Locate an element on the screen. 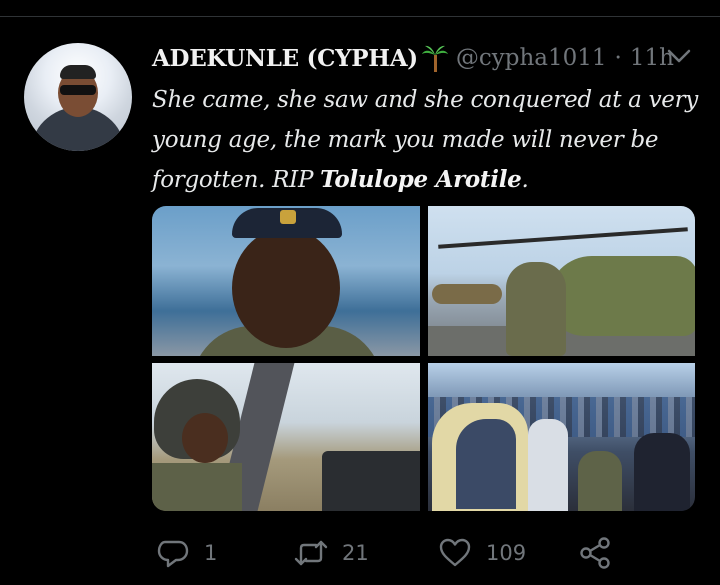 This screenshot has width=720, height=585. share-button is located at coordinates (595, 553).